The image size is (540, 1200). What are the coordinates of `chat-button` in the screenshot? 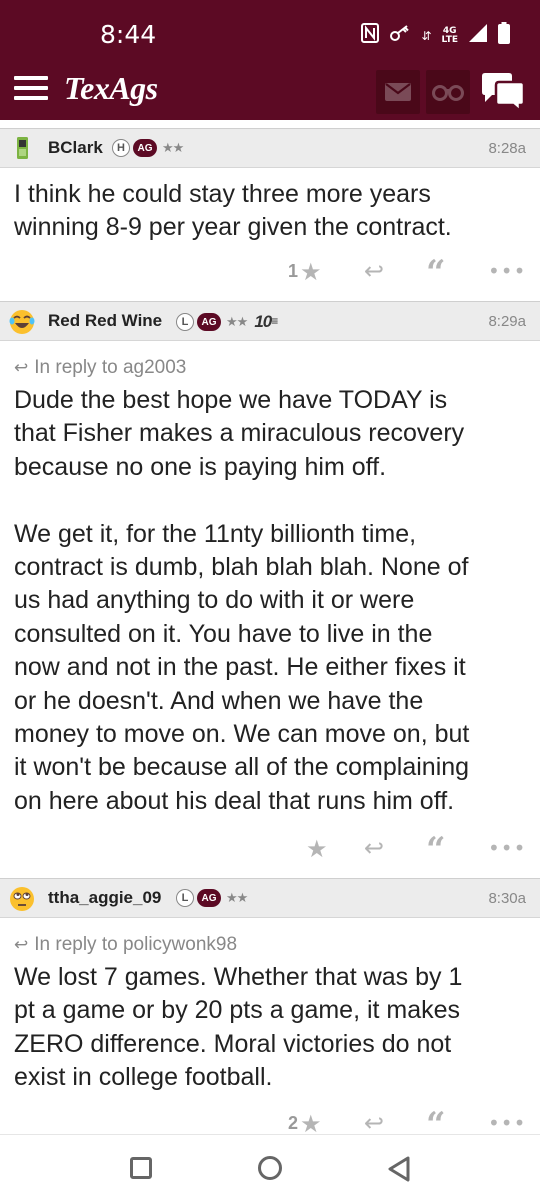 It's located at (503, 93).